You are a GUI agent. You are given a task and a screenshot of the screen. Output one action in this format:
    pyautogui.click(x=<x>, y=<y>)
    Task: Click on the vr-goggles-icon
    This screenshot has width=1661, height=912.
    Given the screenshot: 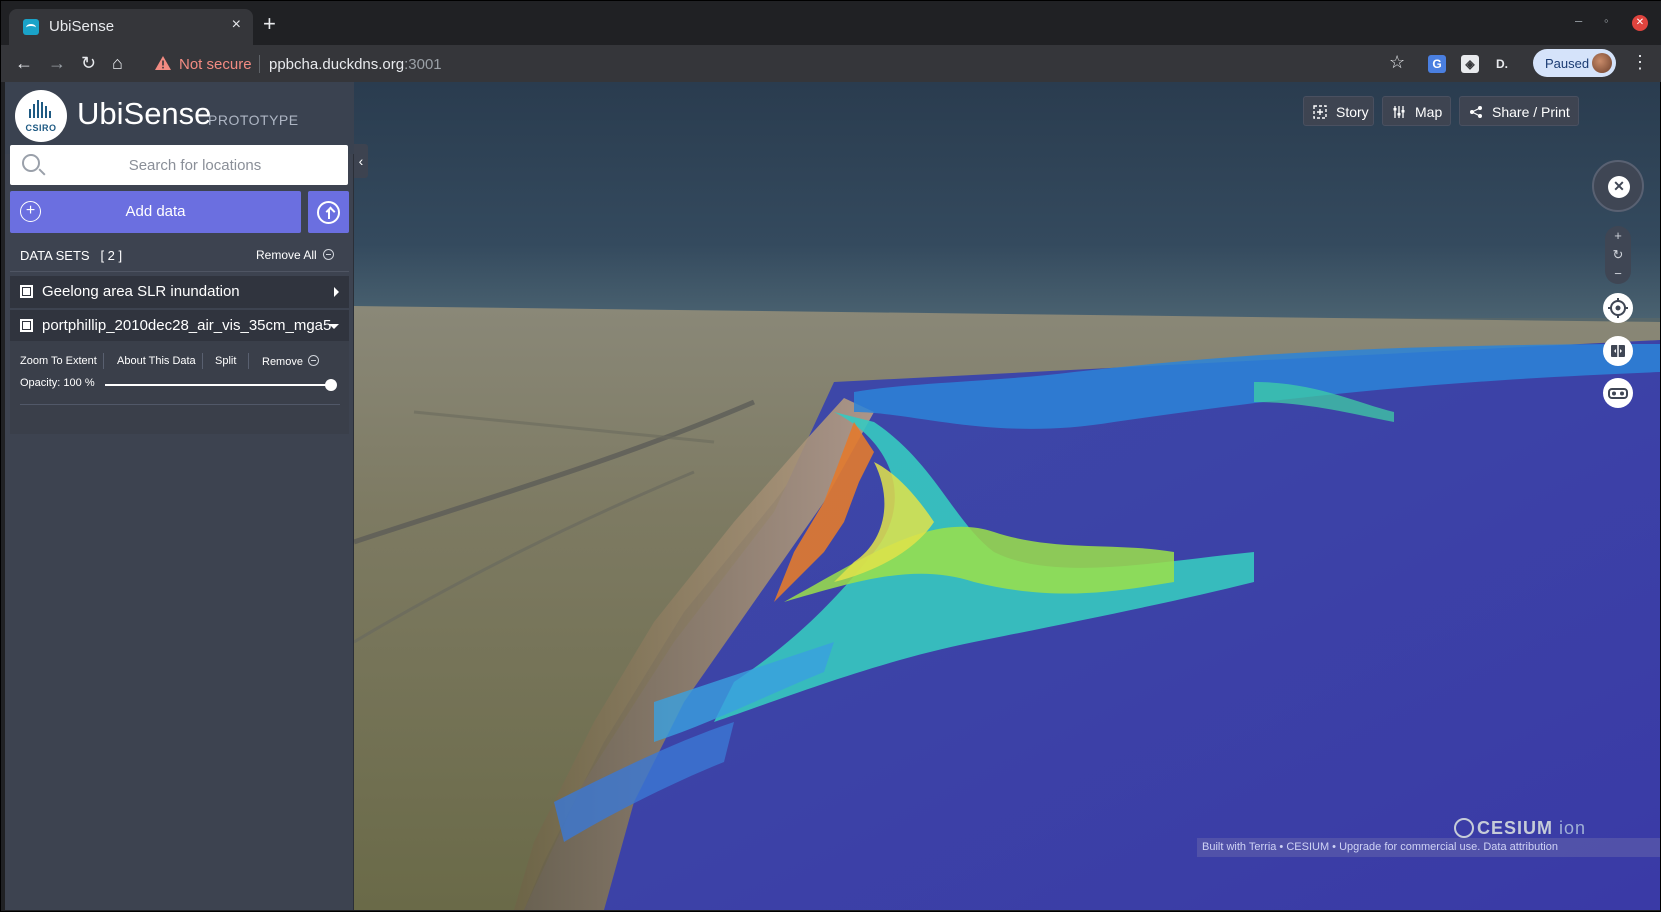 What is the action you would take?
    pyautogui.click(x=1618, y=393)
    